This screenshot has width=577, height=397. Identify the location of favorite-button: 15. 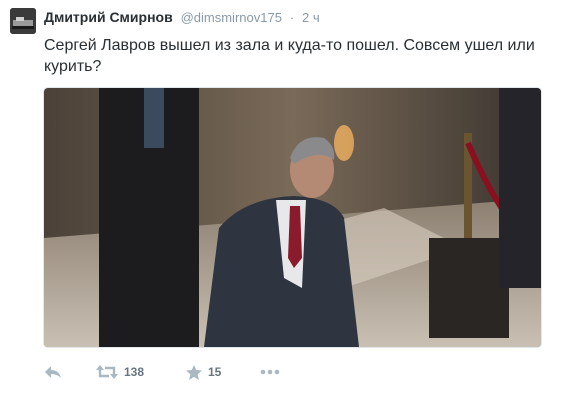
(203, 372).